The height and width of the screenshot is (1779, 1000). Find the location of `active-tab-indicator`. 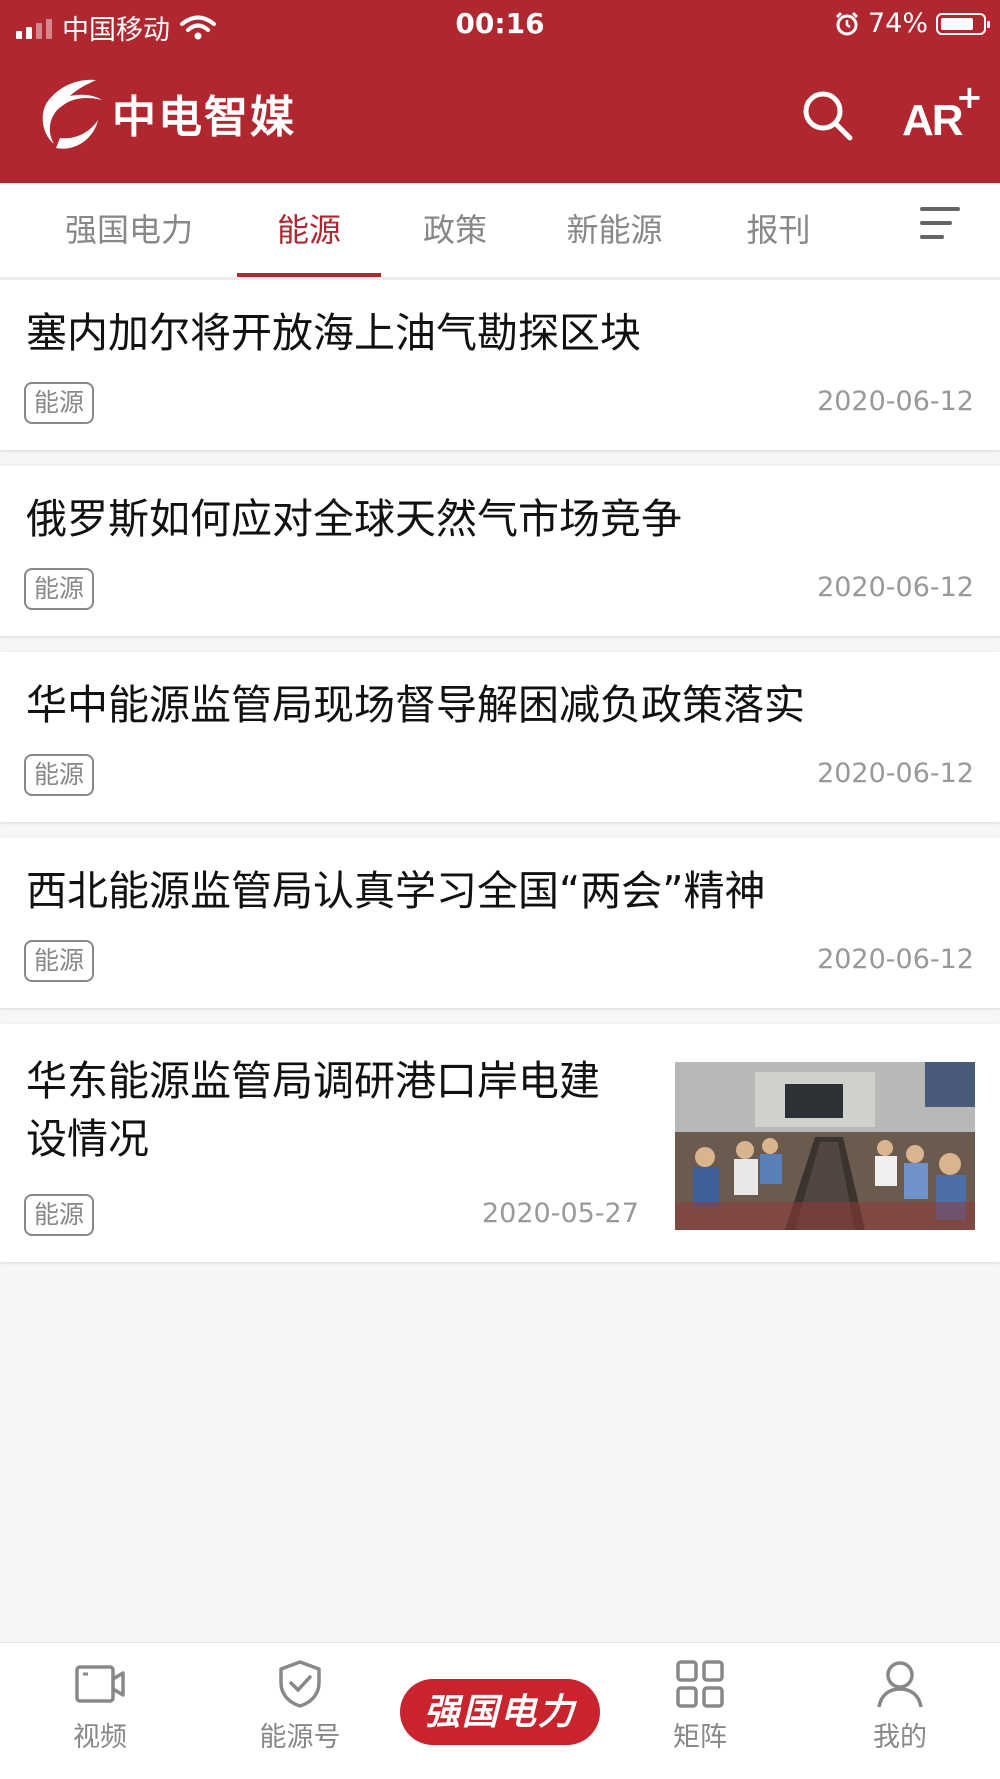

active-tab-indicator is located at coordinates (309, 275).